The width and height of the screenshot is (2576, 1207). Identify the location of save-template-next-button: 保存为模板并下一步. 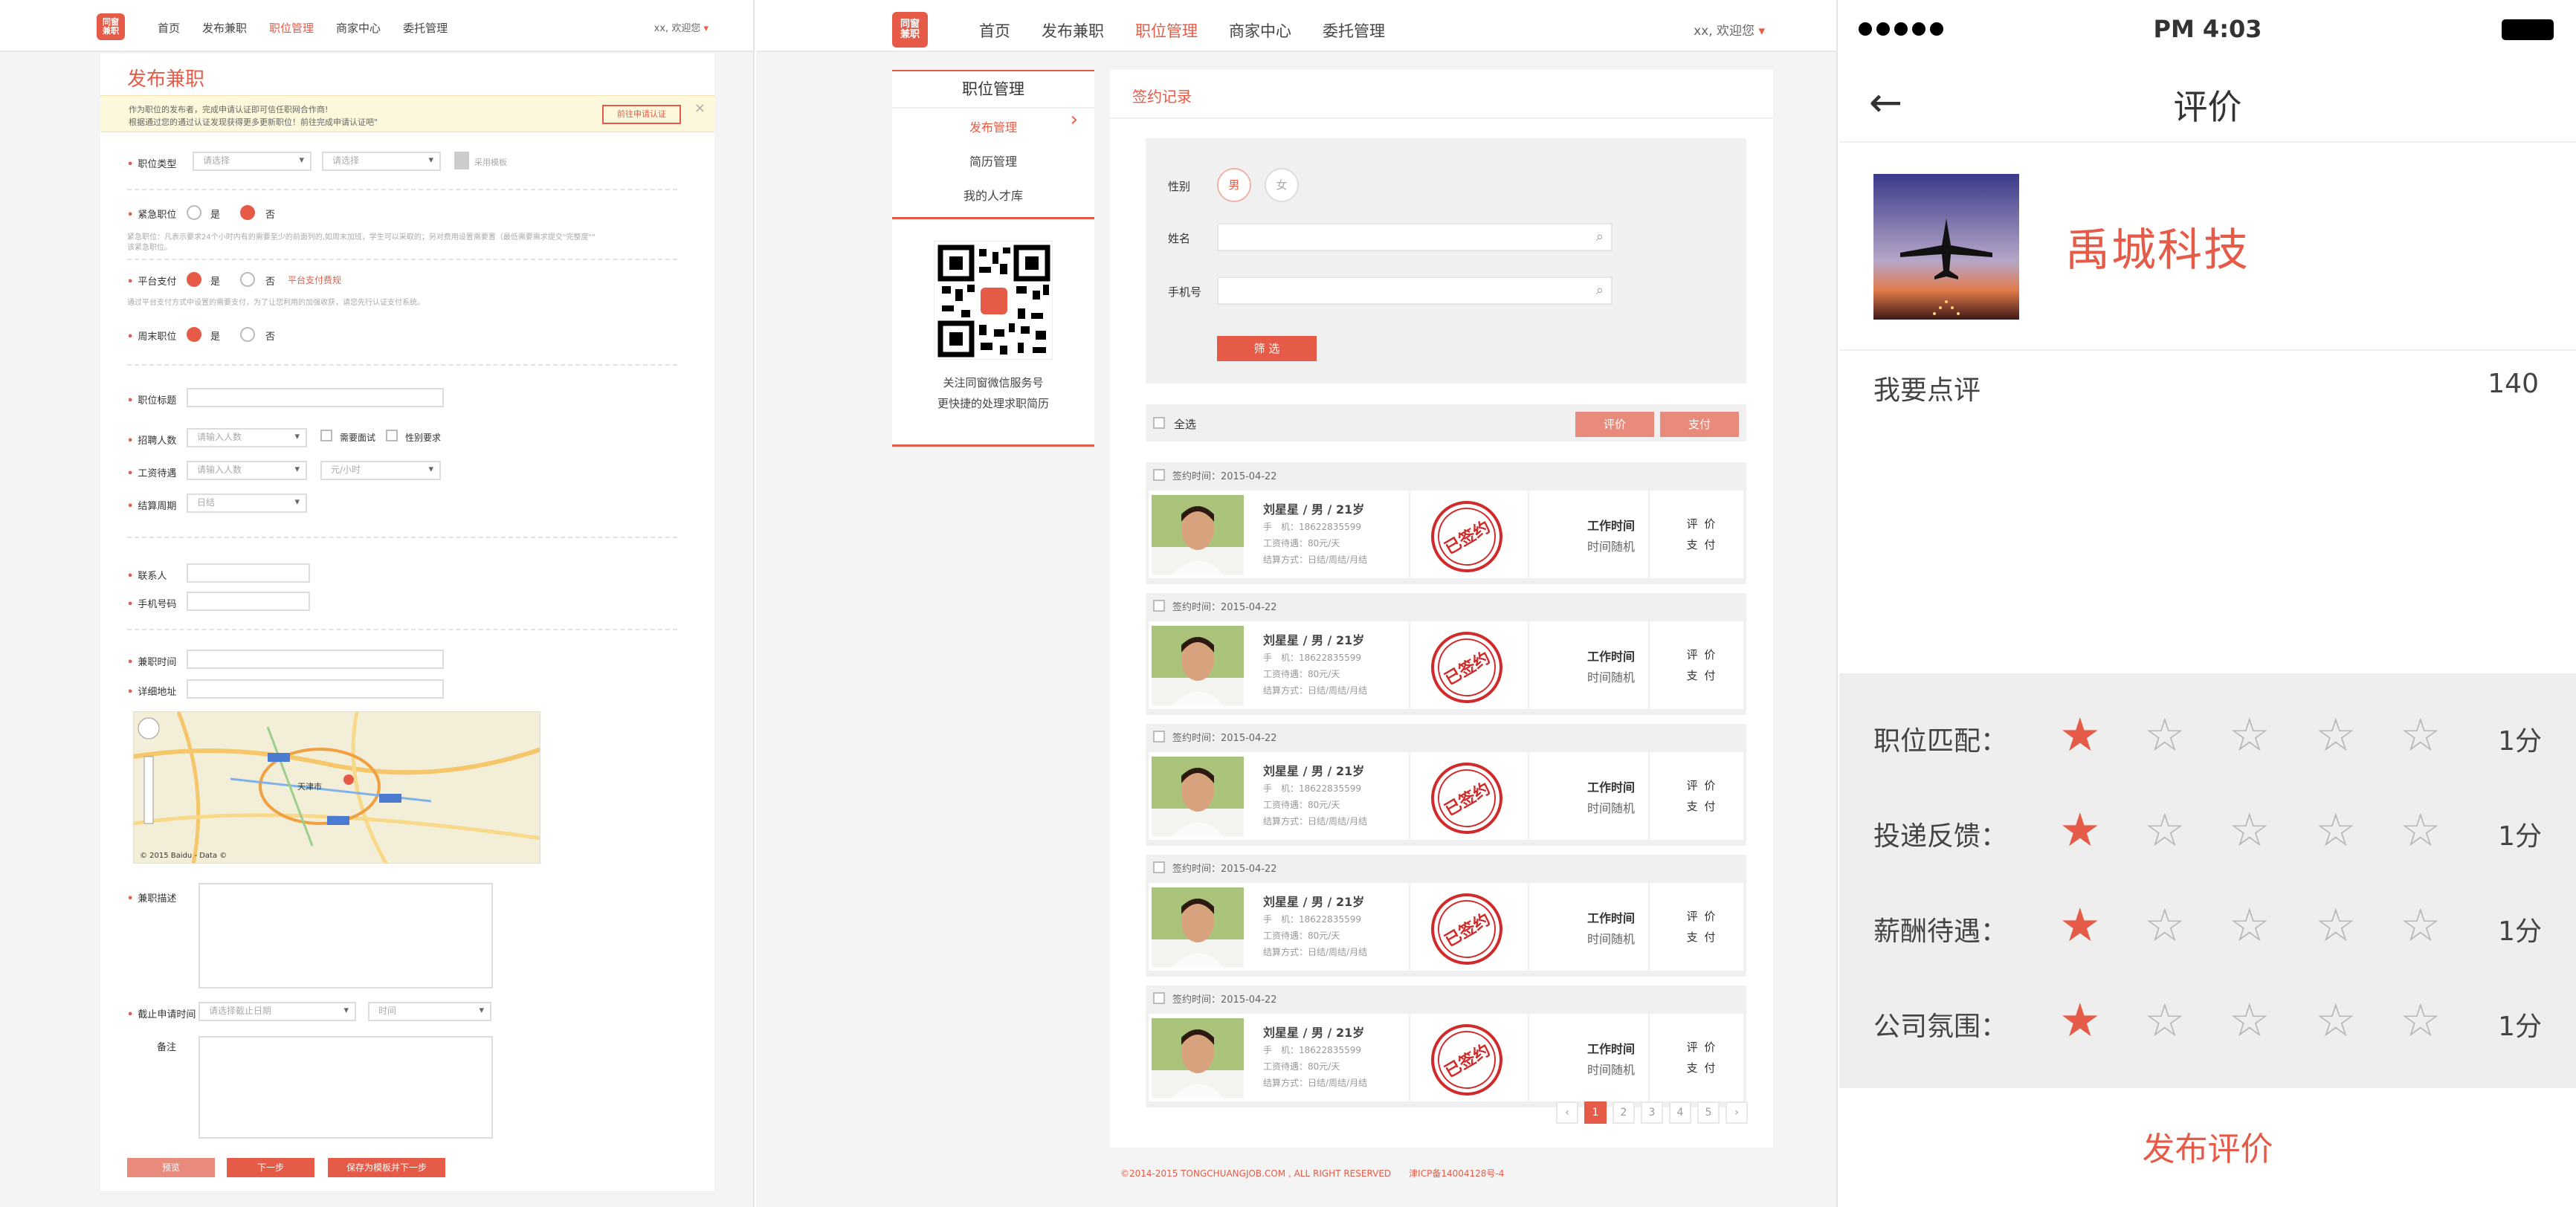
(386, 1167).